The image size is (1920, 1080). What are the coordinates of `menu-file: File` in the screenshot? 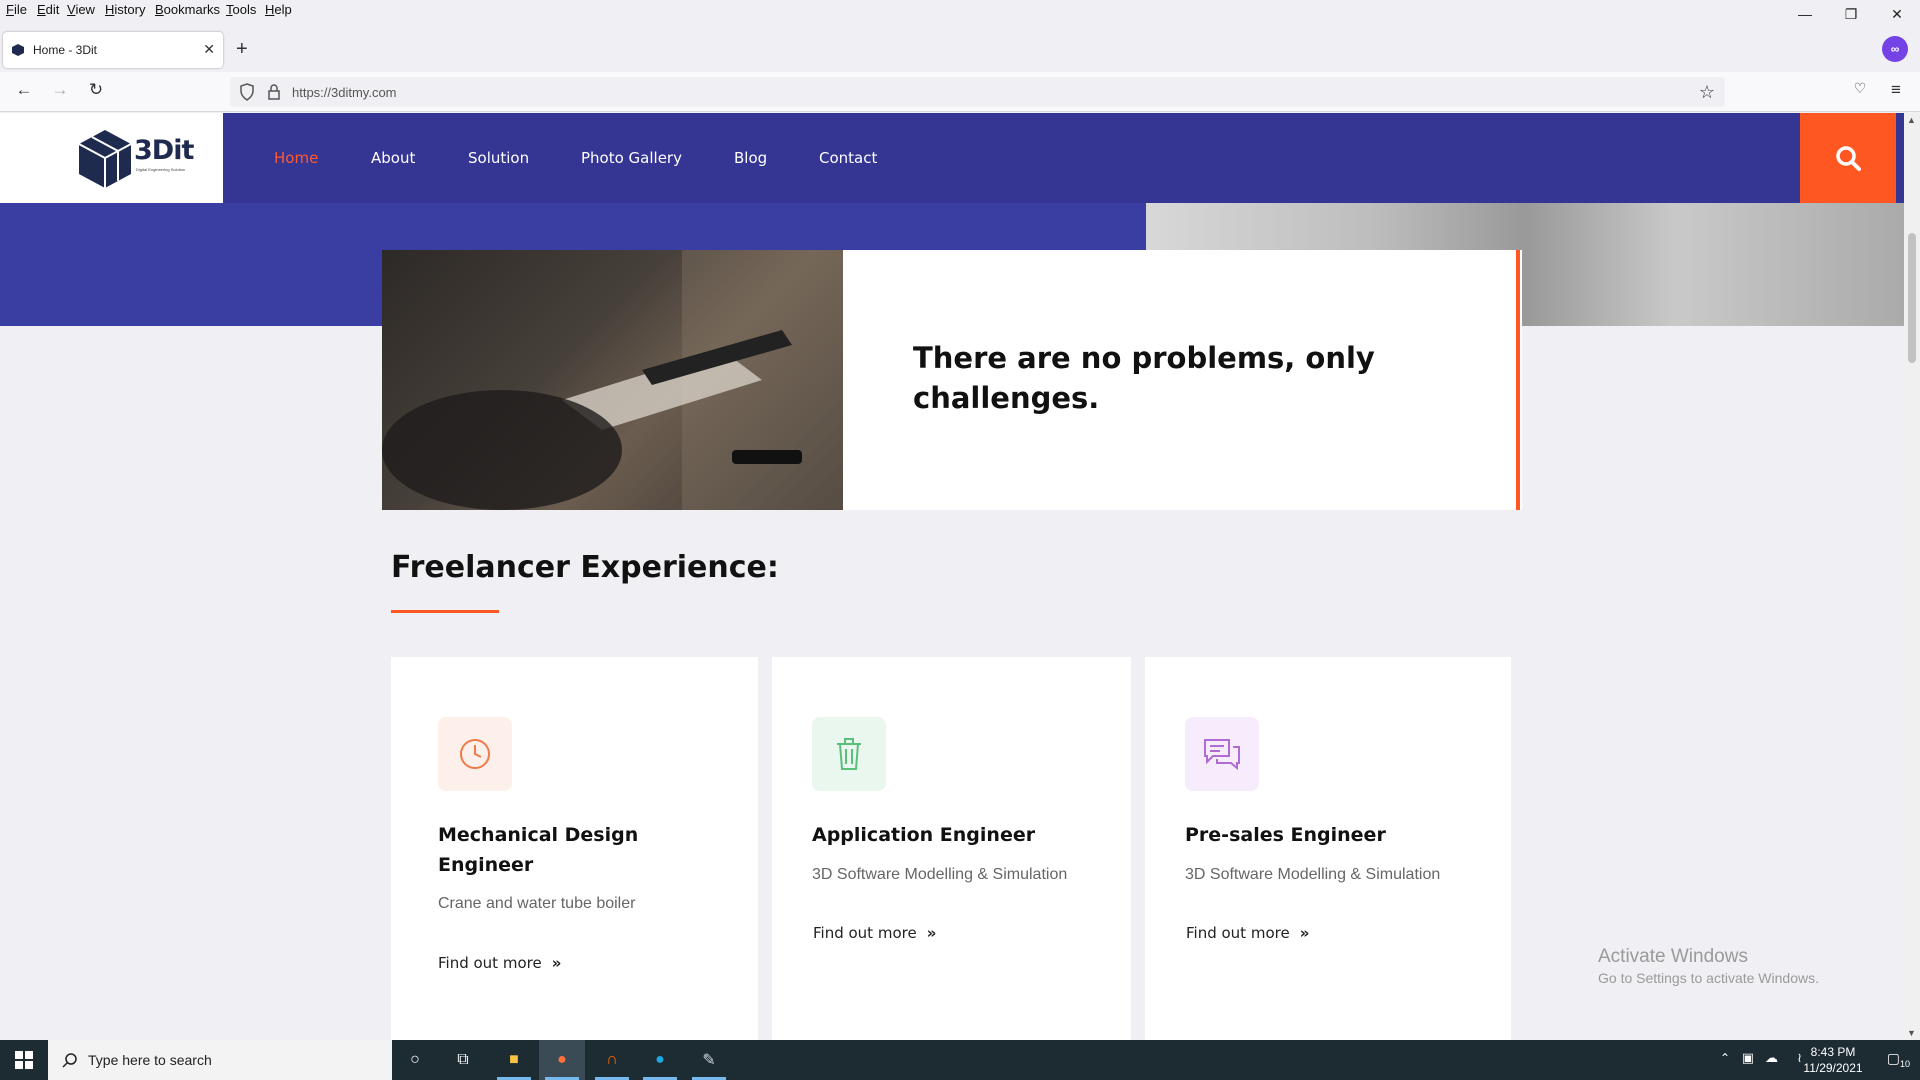 It's located at (16, 9).